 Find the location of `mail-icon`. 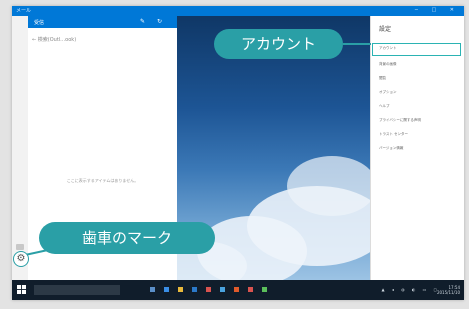

mail-icon is located at coordinates (222, 289).